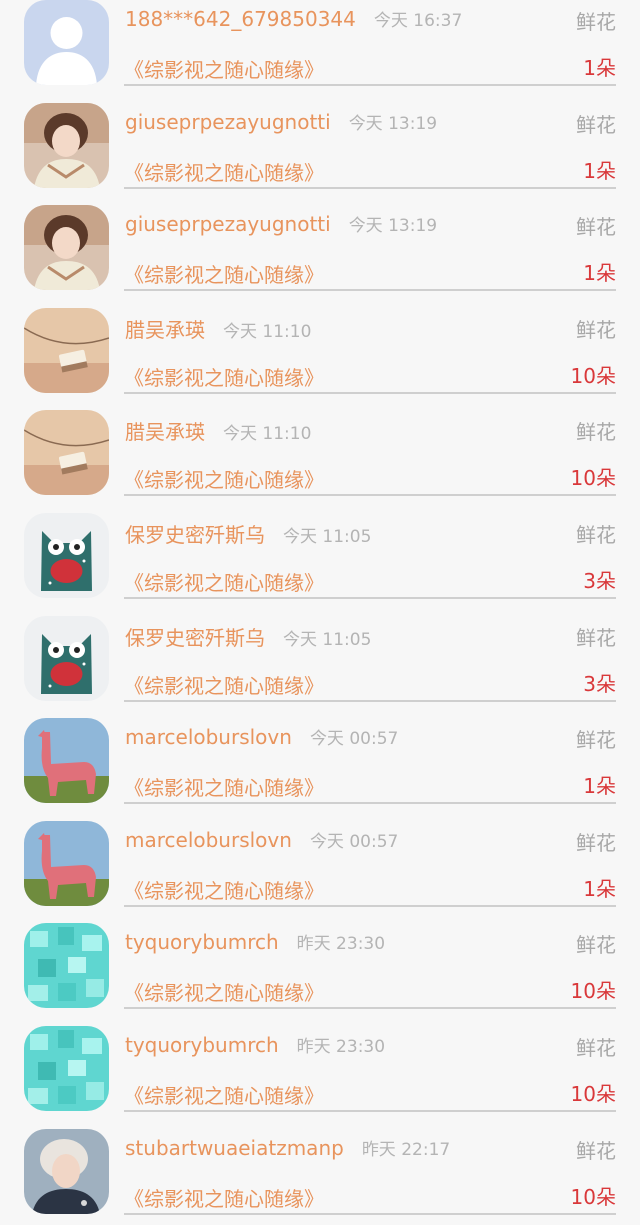 The image size is (640, 1225). Describe the element at coordinates (287, 1147) in the screenshot. I see `user-name: stubartwuaeiatzmanp 昨天 22:17` at that location.